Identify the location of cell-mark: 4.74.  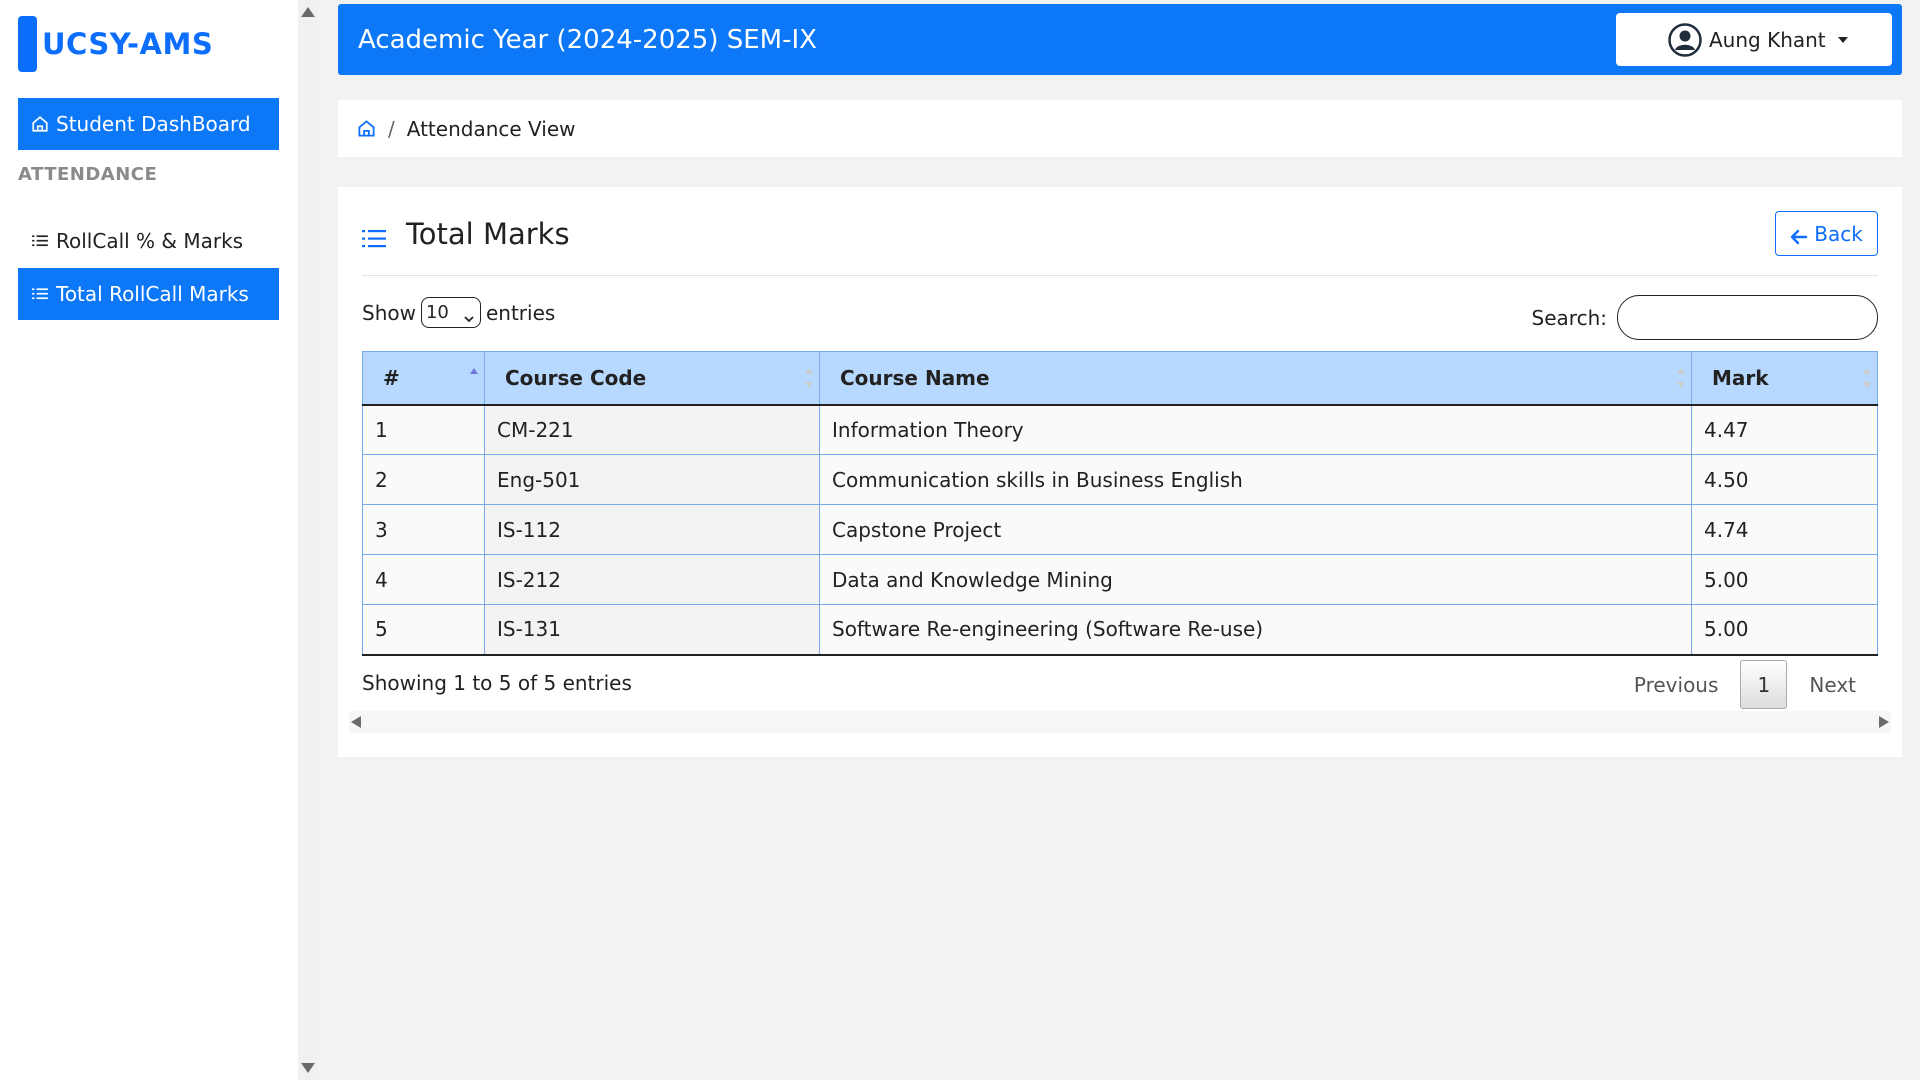
(1784, 529).